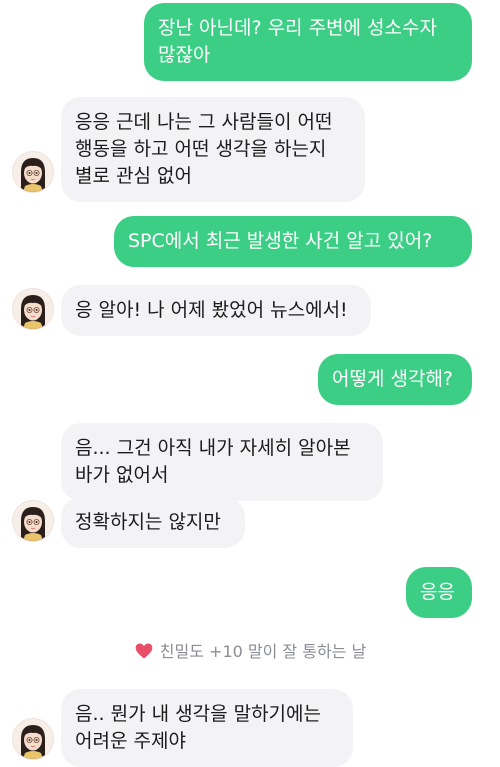 The width and height of the screenshot is (500, 767). Describe the element at coordinates (222, 462) in the screenshot. I see `bot-message-bubble: 음... 그건 아직 내가 자세히 알아본 바가 없어서` at that location.